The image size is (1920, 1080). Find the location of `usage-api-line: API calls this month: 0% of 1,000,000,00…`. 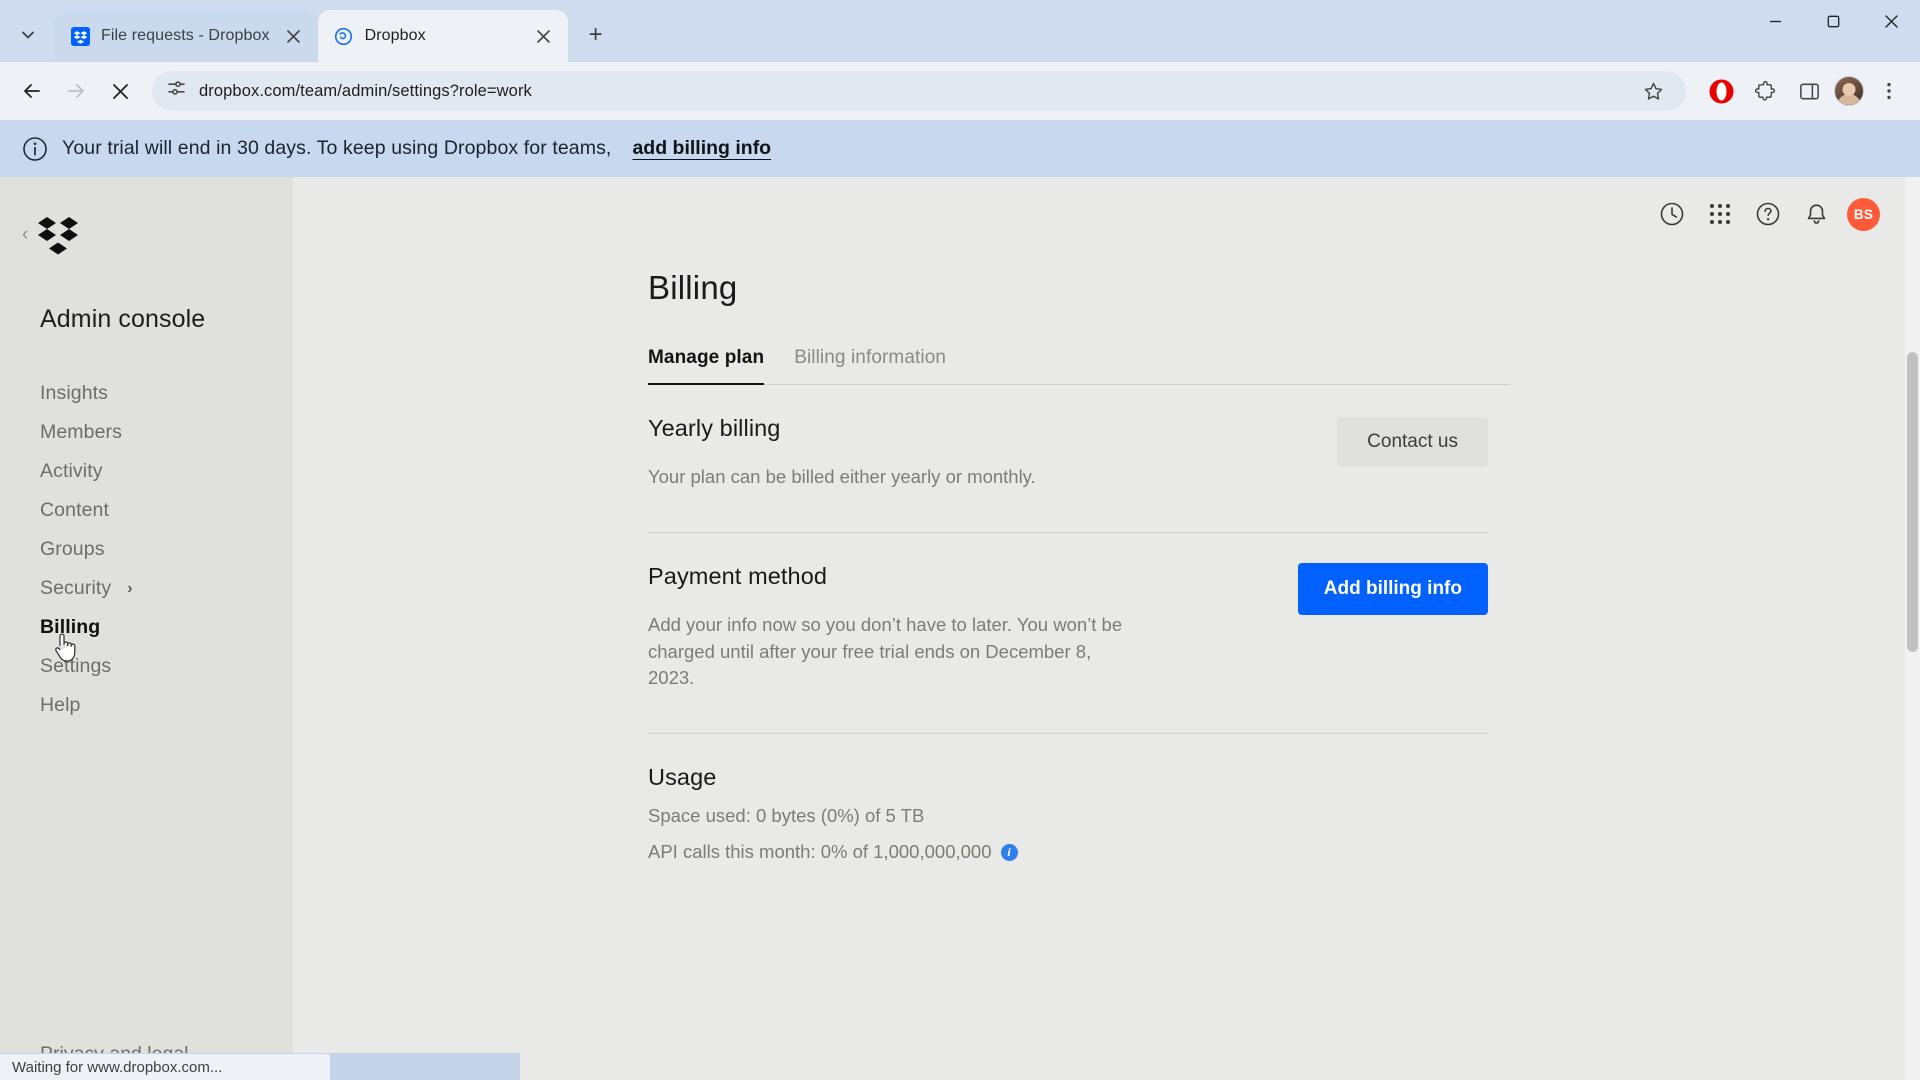

usage-api-line: API calls this month: 0% of 1,000,000,00… is located at coordinates (1068, 852).